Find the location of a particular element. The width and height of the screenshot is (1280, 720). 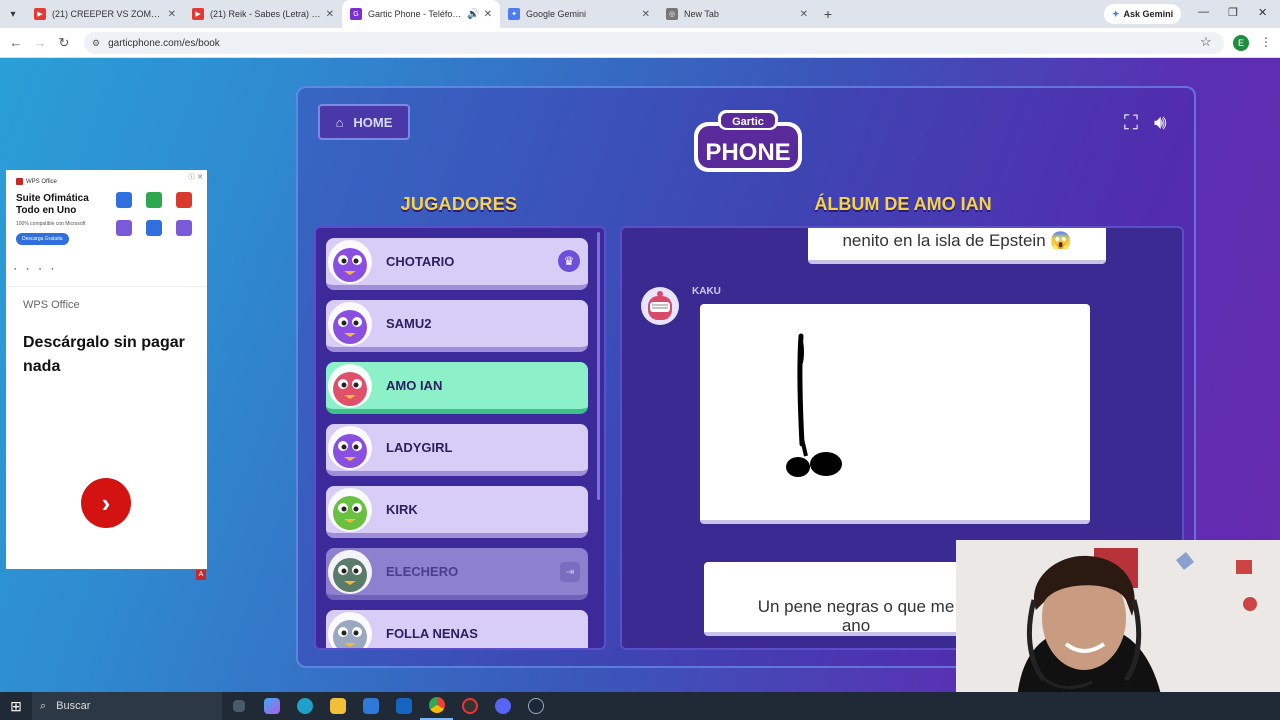

url-field: ⚙ garticphone.com/es/book is located at coordinates (654, 43).